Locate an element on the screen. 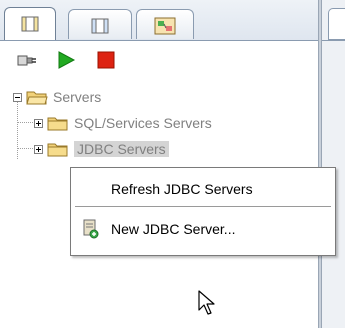  tab-databases is located at coordinates (100, 24).